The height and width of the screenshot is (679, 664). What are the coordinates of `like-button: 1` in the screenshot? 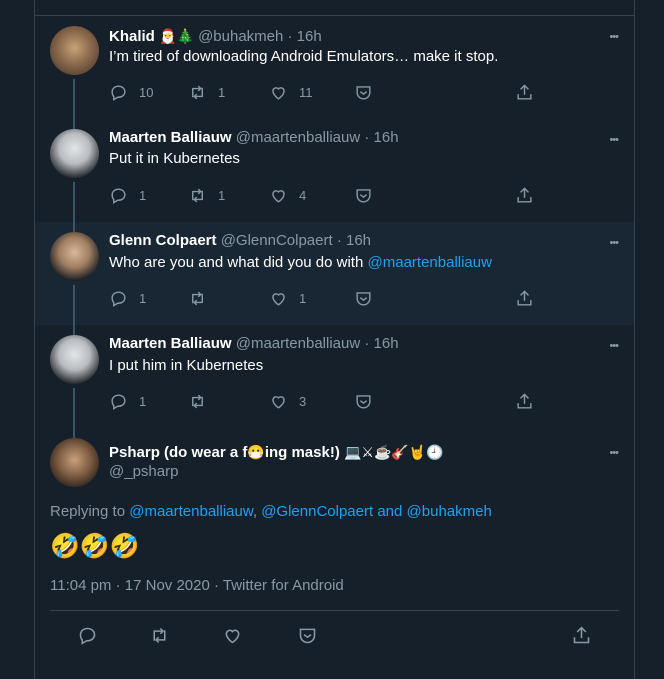 It's located at (287, 298).